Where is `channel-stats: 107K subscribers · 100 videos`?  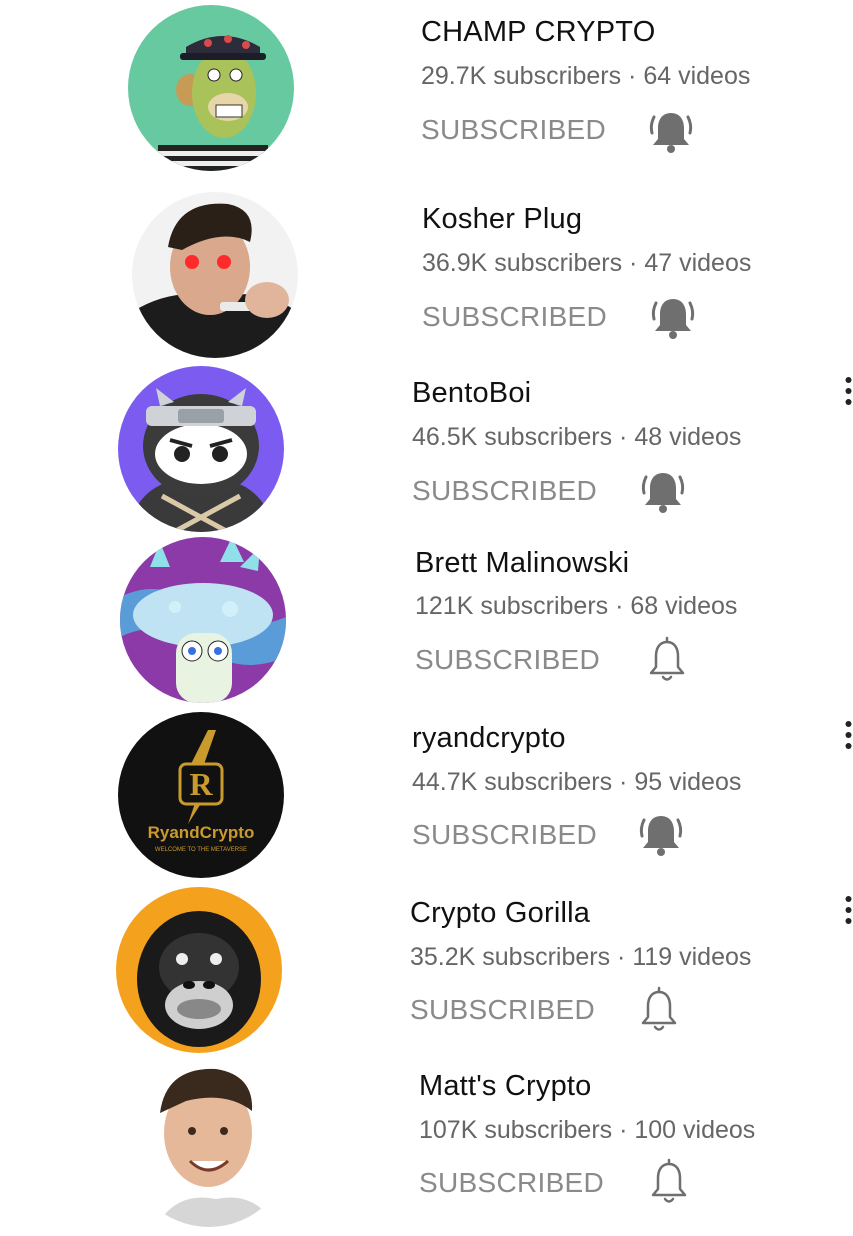
channel-stats: 107K subscribers · 100 videos is located at coordinates (587, 1130).